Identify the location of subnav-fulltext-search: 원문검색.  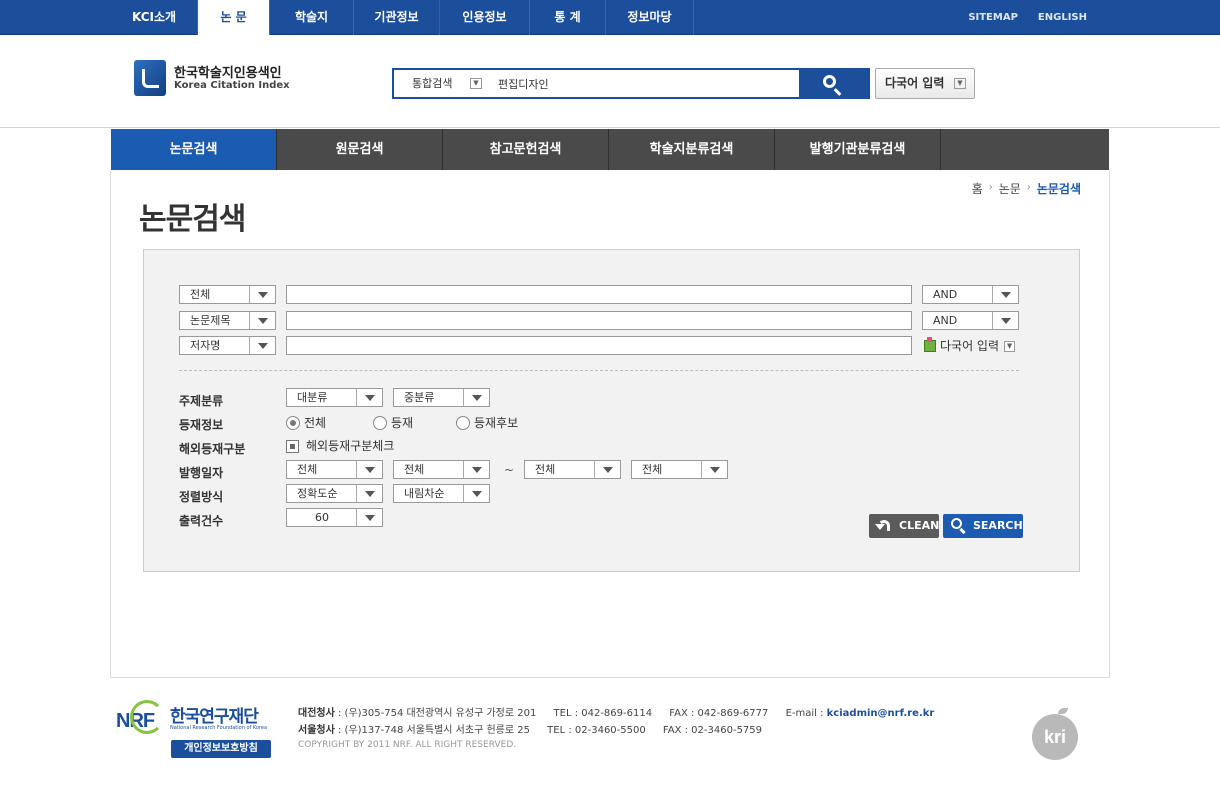
(360, 149).